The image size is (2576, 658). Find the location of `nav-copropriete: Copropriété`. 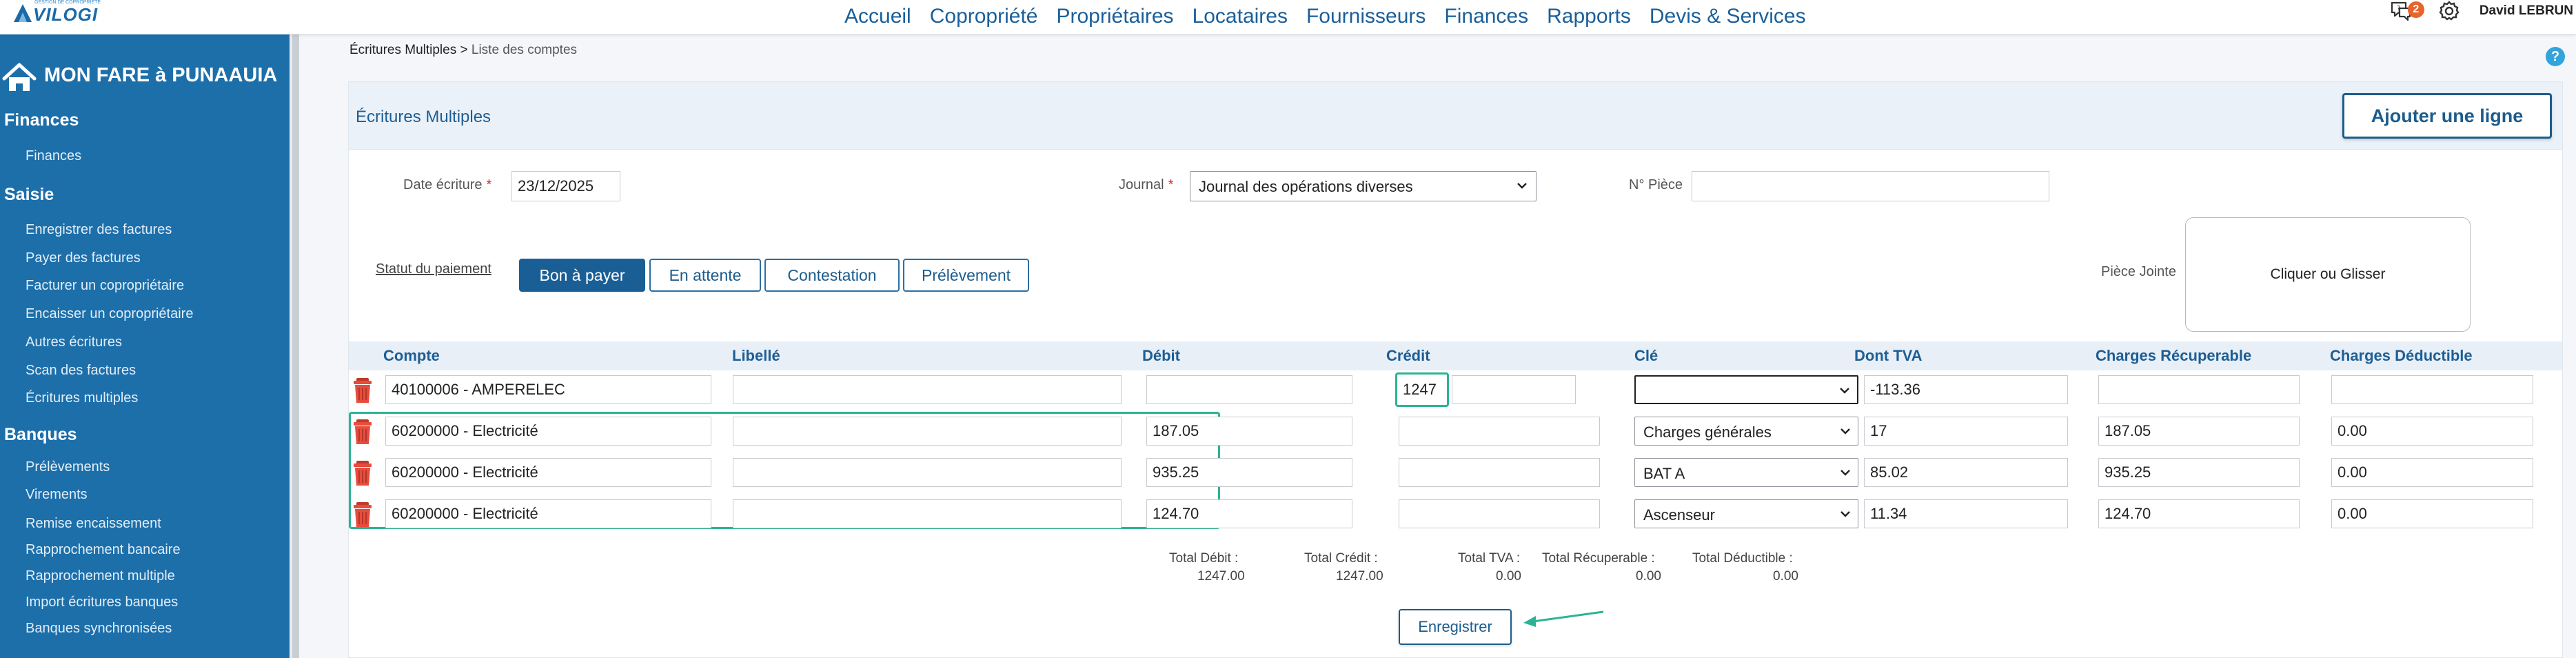

nav-copropriete: Copropriété is located at coordinates (984, 16).